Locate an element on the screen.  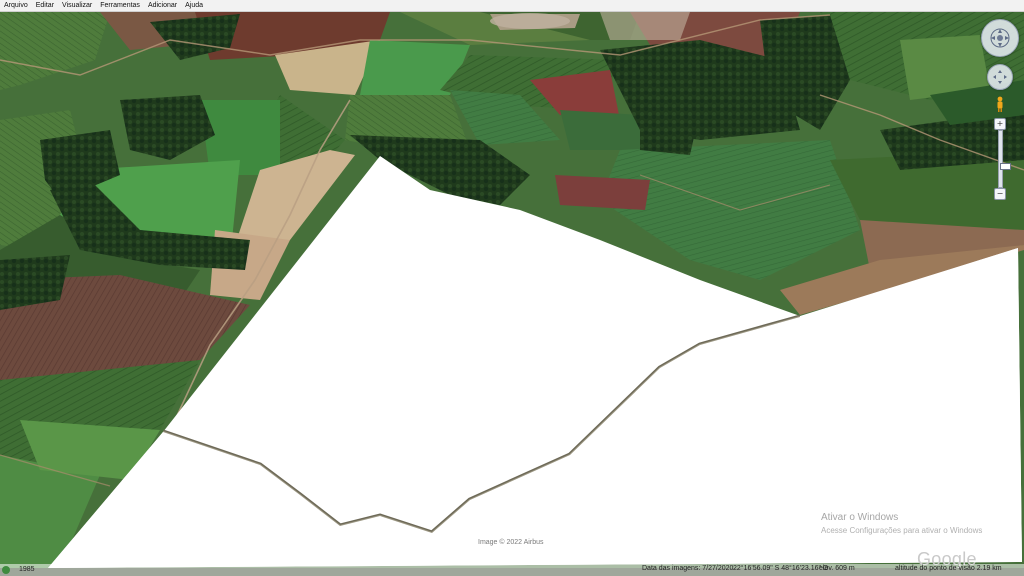
historical-imagery-icon is located at coordinates (6, 570).